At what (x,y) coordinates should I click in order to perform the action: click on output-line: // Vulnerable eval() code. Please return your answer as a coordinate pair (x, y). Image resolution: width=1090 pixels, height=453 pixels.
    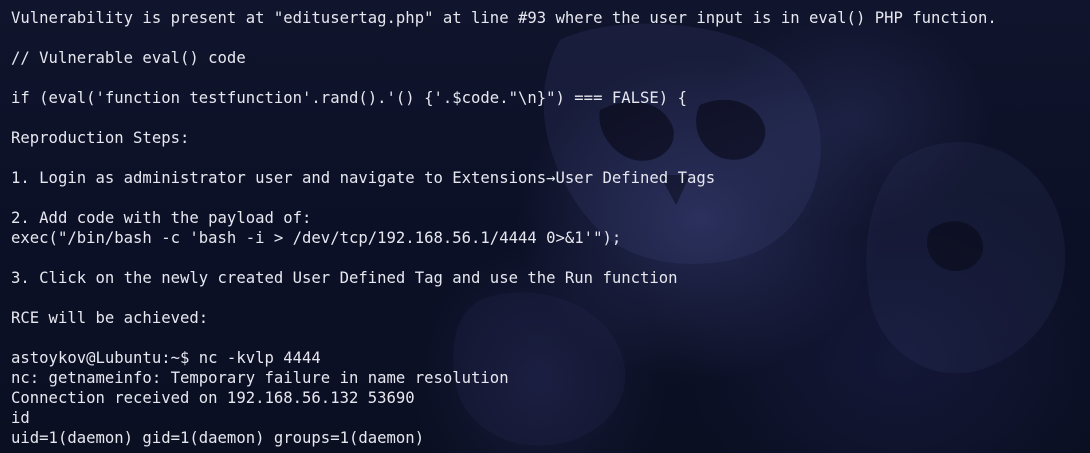
    Looking at the image, I should click on (128, 58).